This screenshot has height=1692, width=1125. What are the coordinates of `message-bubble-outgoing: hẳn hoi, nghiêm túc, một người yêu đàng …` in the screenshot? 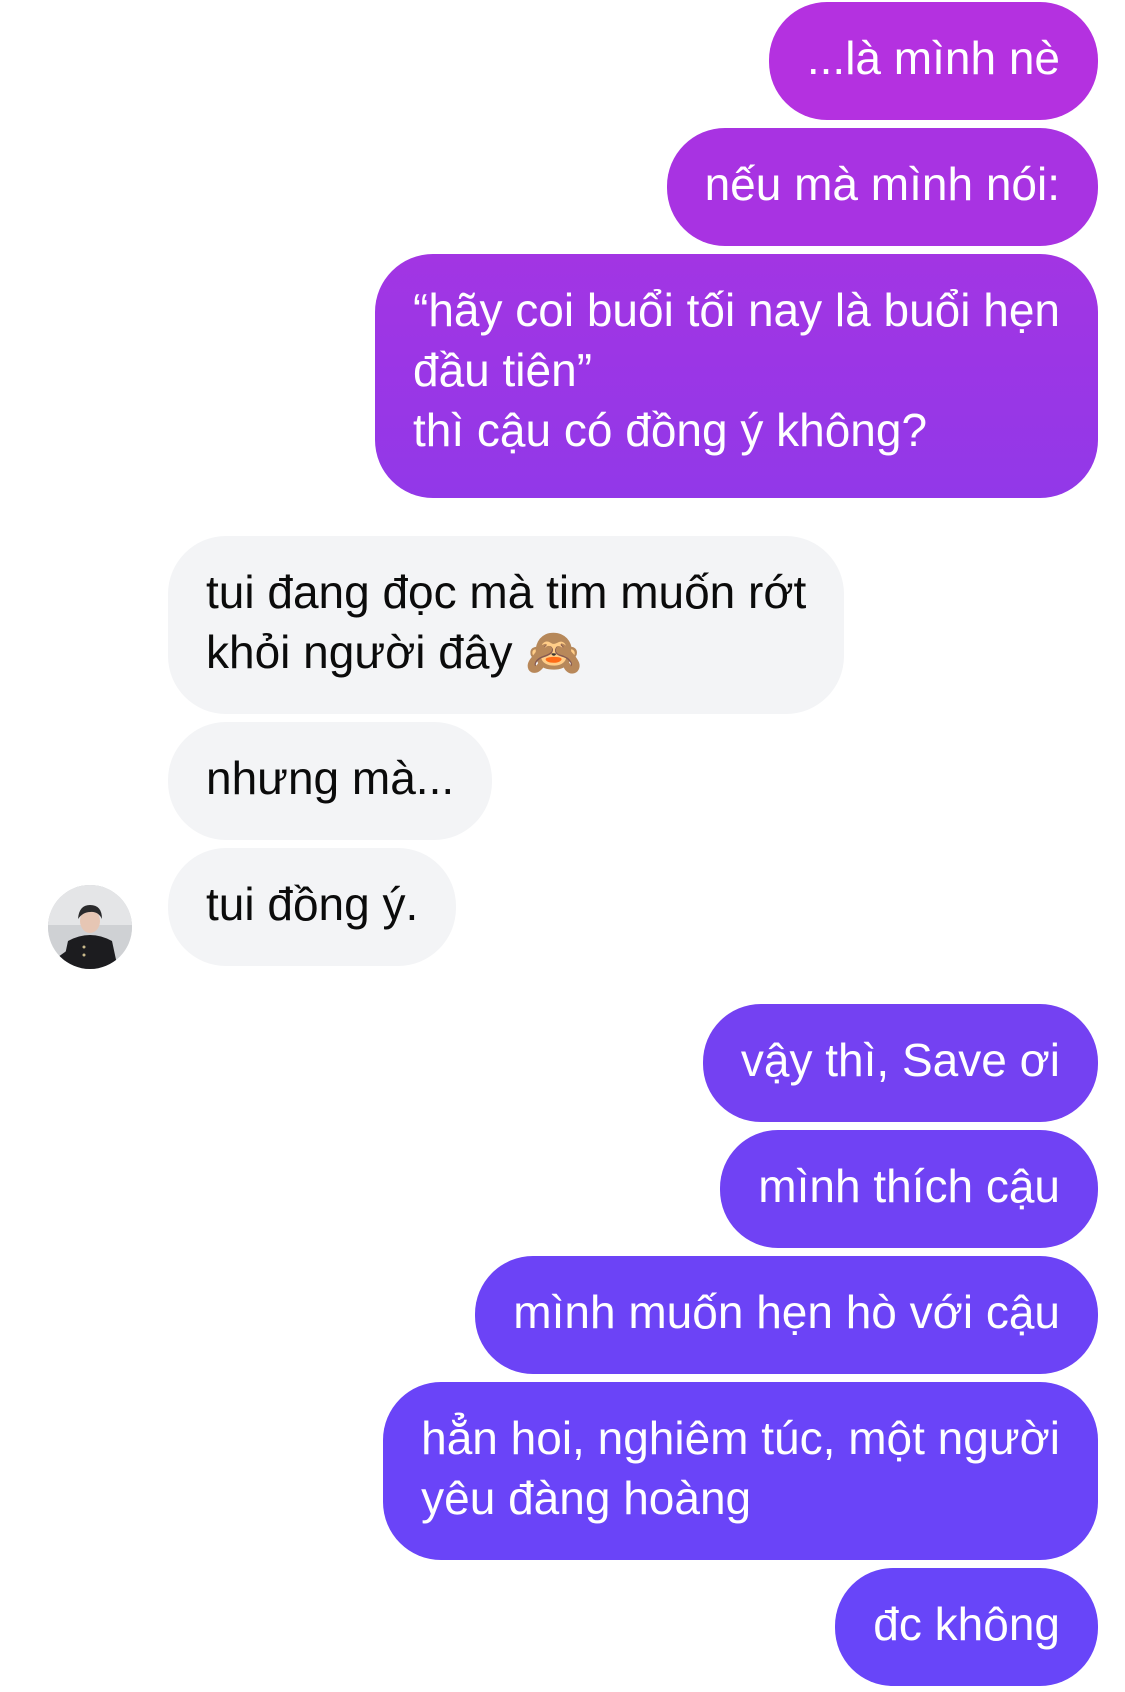 It's located at (740, 1471).